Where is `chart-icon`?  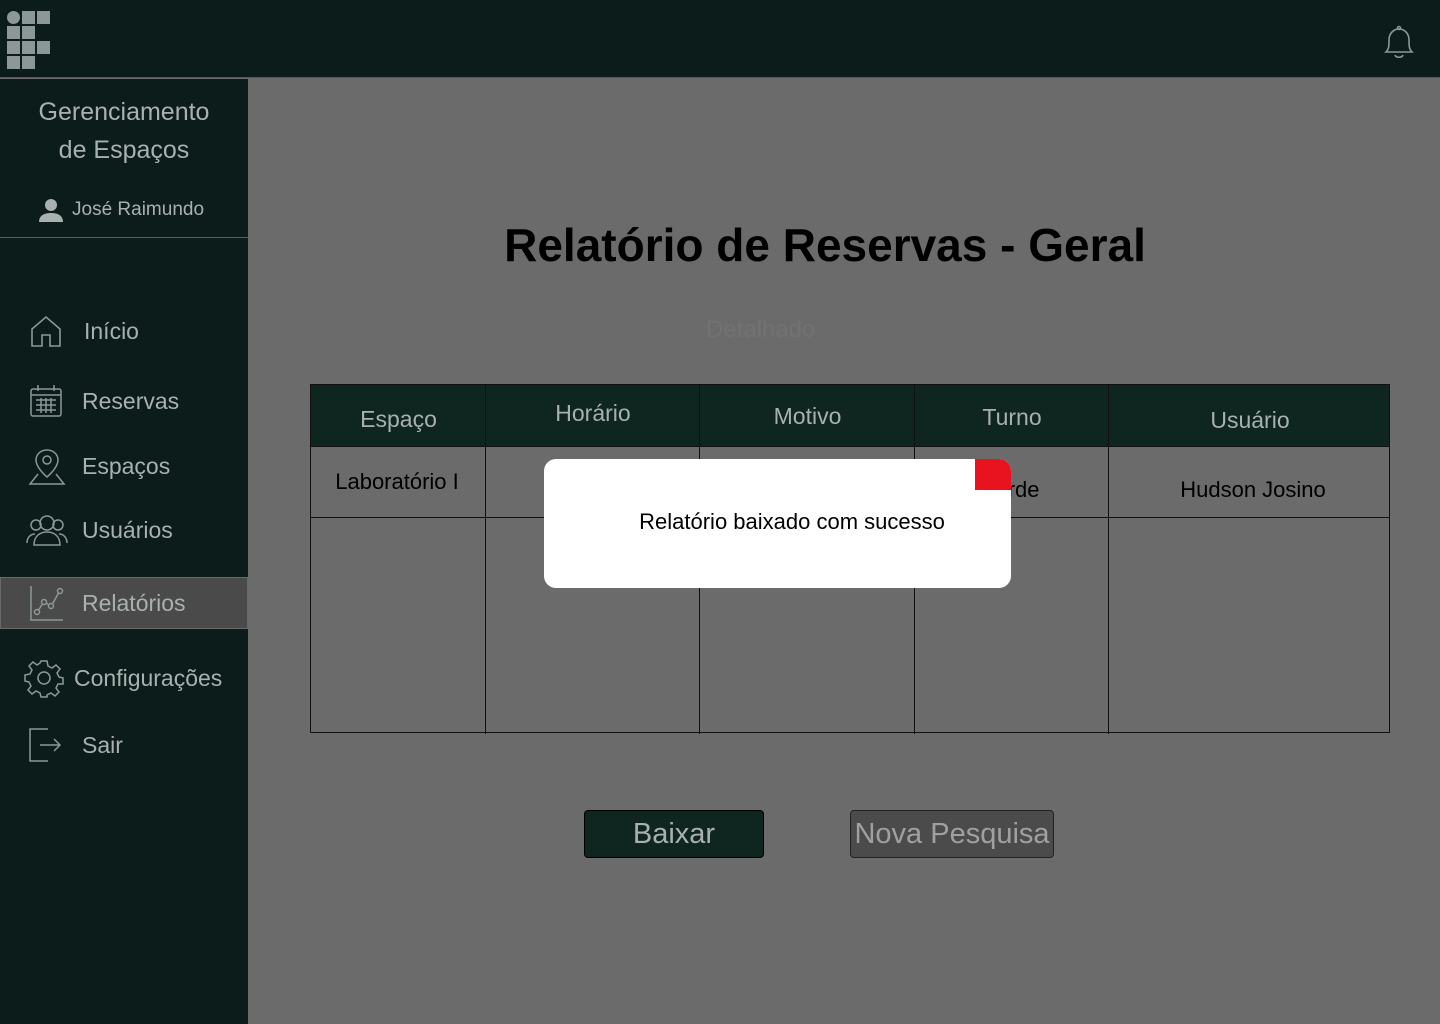
chart-icon is located at coordinates (47, 603).